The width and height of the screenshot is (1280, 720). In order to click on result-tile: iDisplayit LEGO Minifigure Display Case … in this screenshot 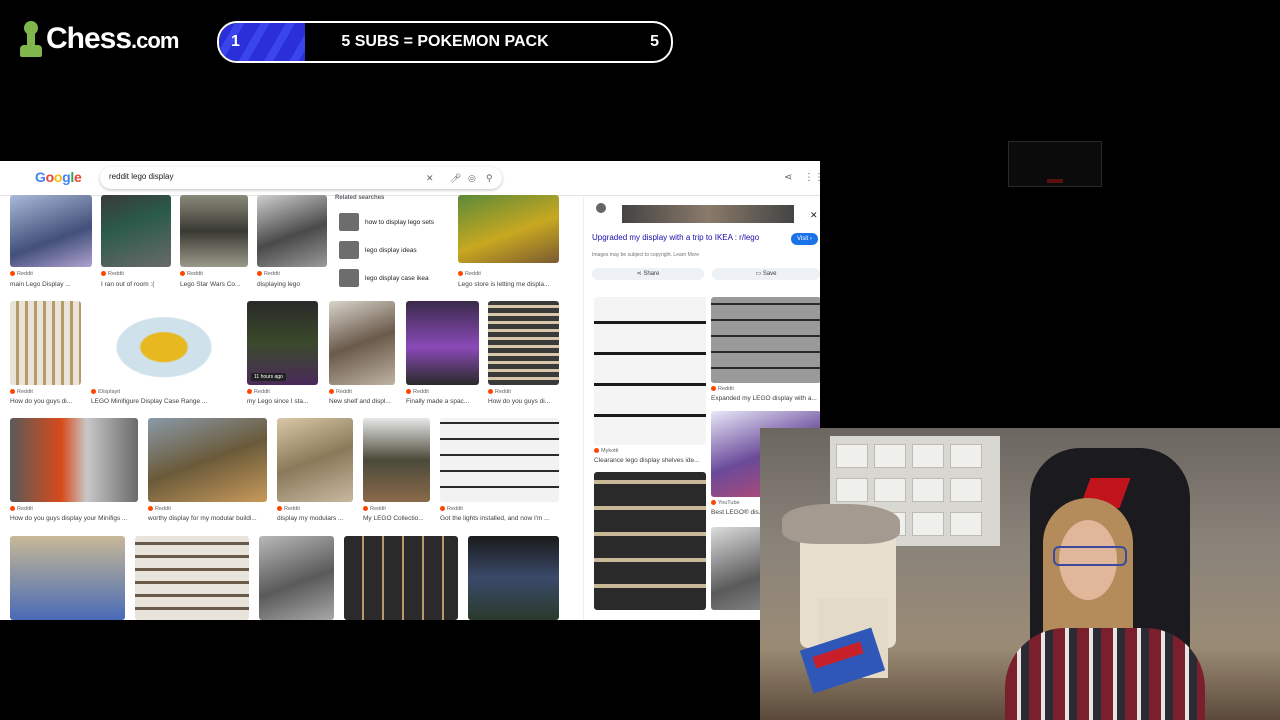, I will do `click(164, 354)`.